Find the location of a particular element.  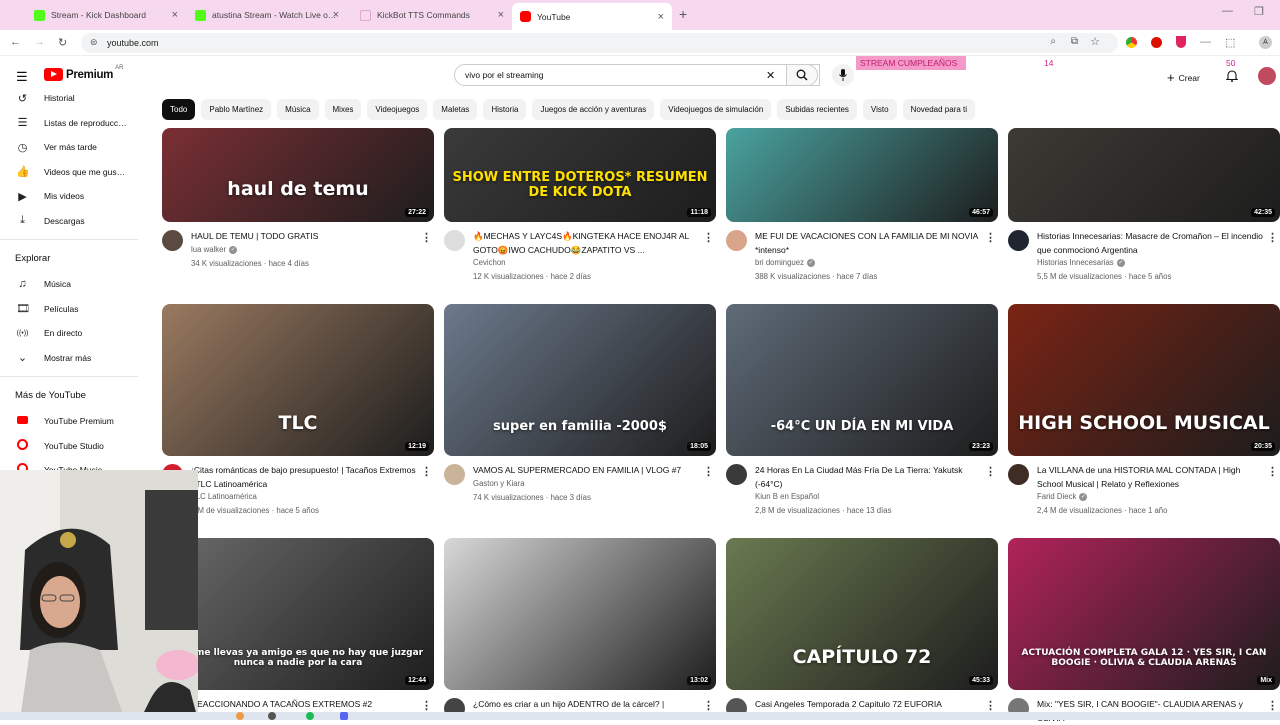

extension-icon is located at coordinates (1131, 42).